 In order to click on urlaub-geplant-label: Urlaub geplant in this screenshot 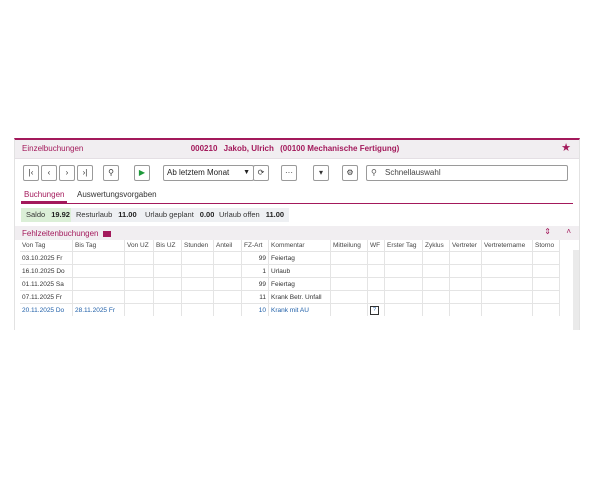, I will do `click(169, 214)`.